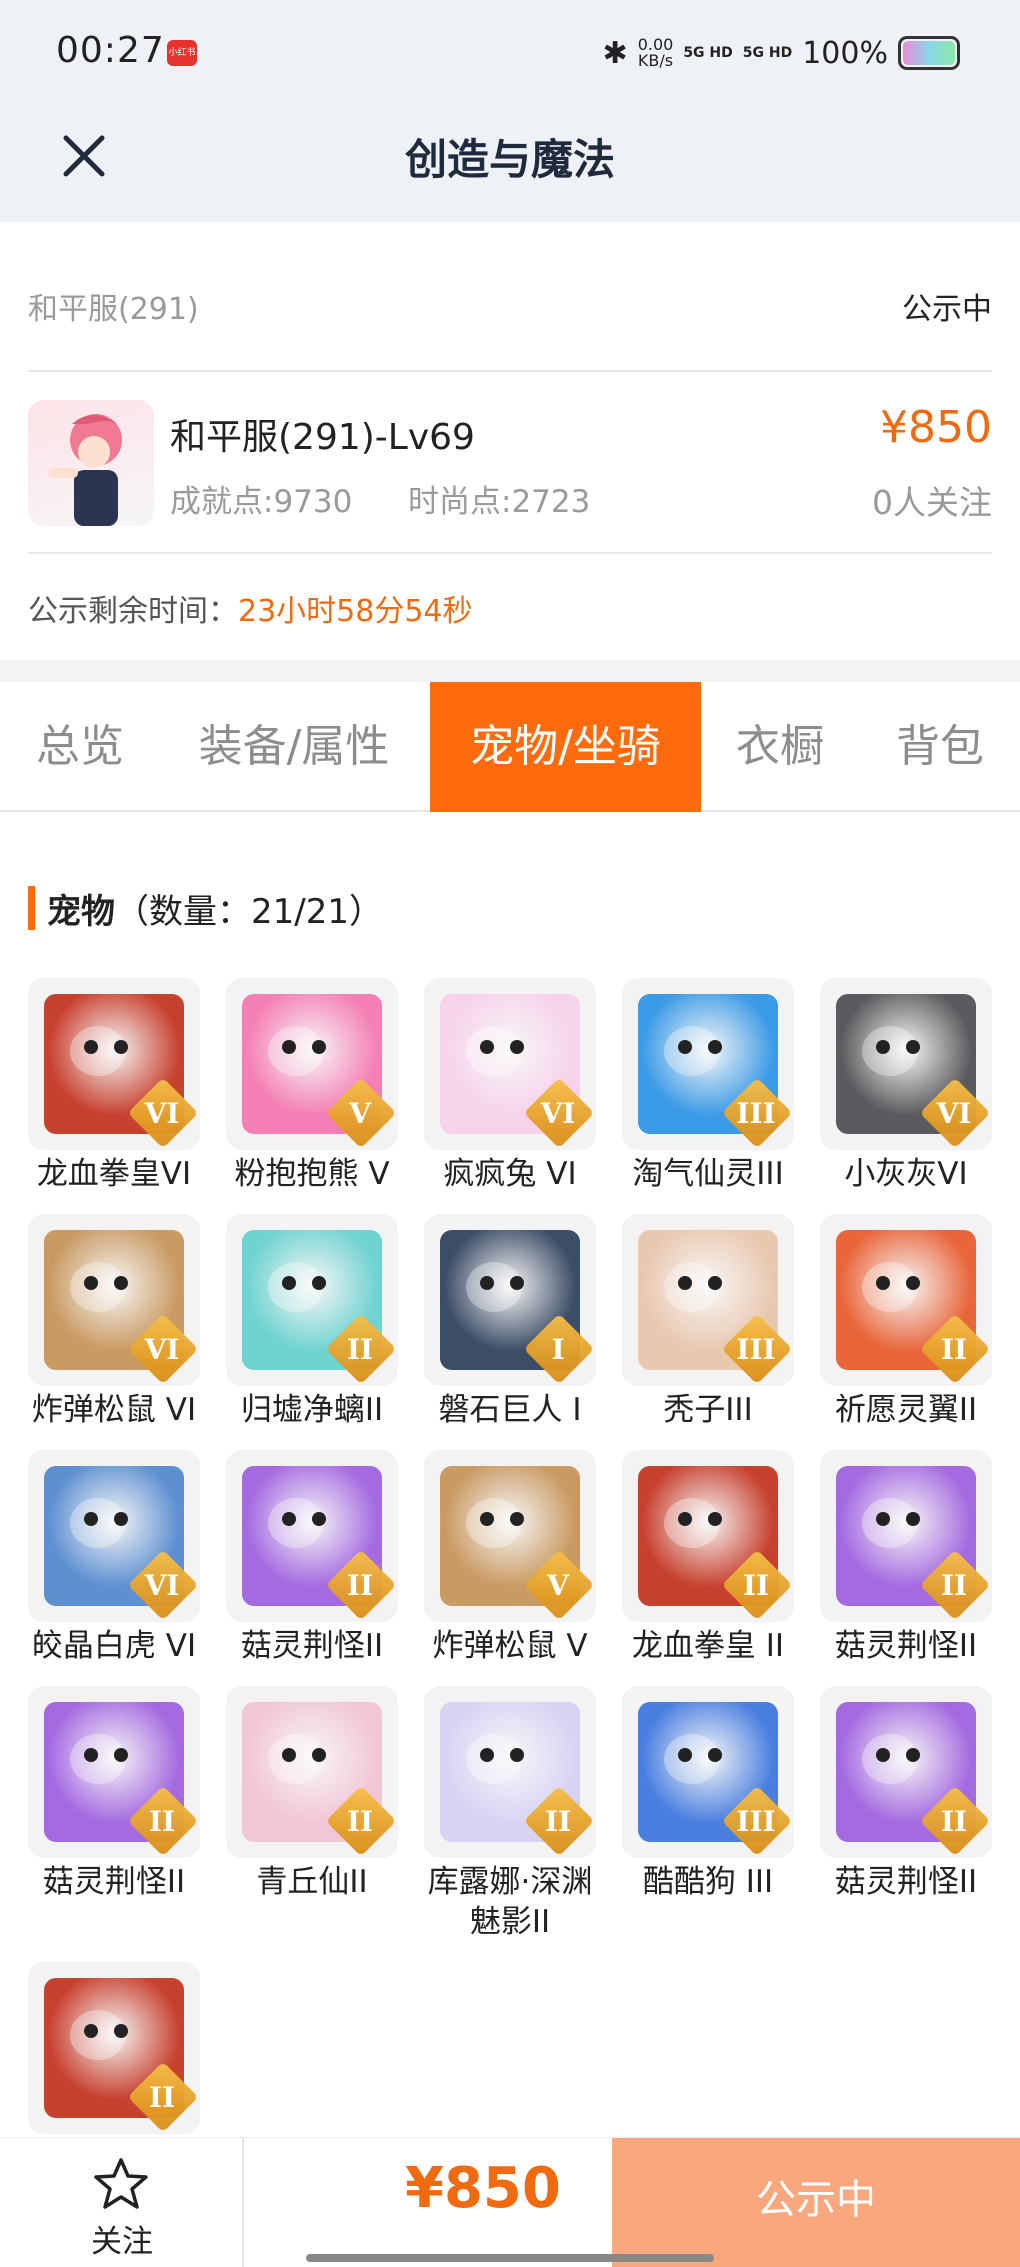 The image size is (1020, 2267). I want to click on bottom-bar: 关注 ¥850 公示中, so click(510, 2202).